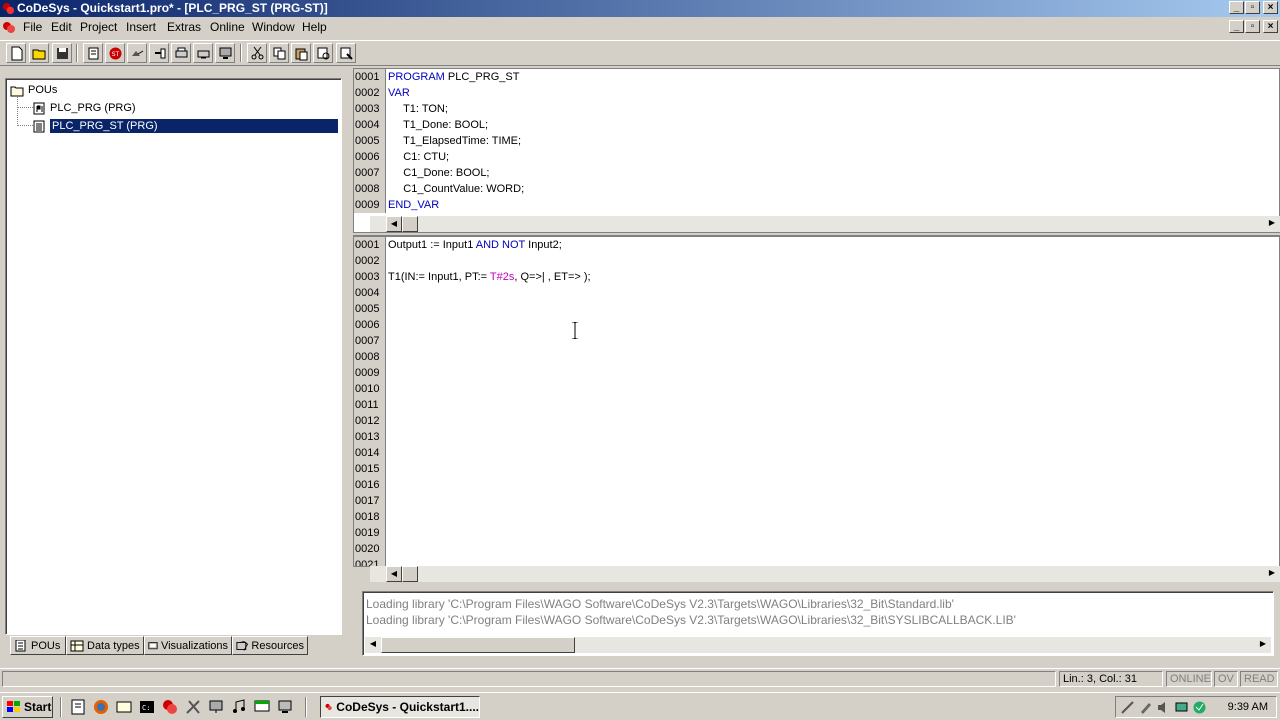 This screenshot has height=720, width=1280. Describe the element at coordinates (193, 707) in the screenshot. I see `quicklaunch-tool-icon` at that location.